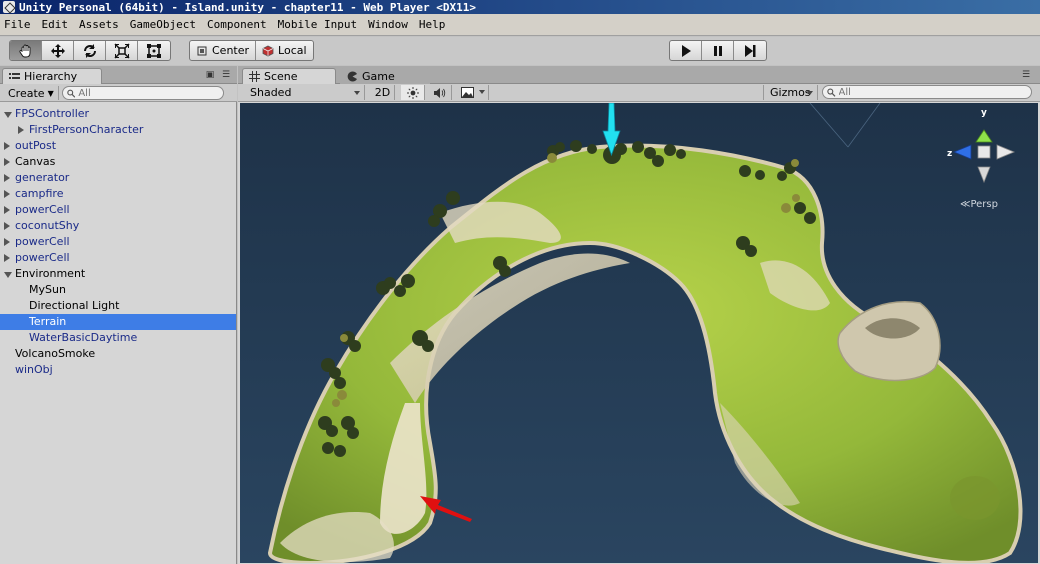 The image size is (1040, 564). I want to click on hierarchy-item-waterbasicdaytime: WaterBasicDaytime, so click(118, 338).